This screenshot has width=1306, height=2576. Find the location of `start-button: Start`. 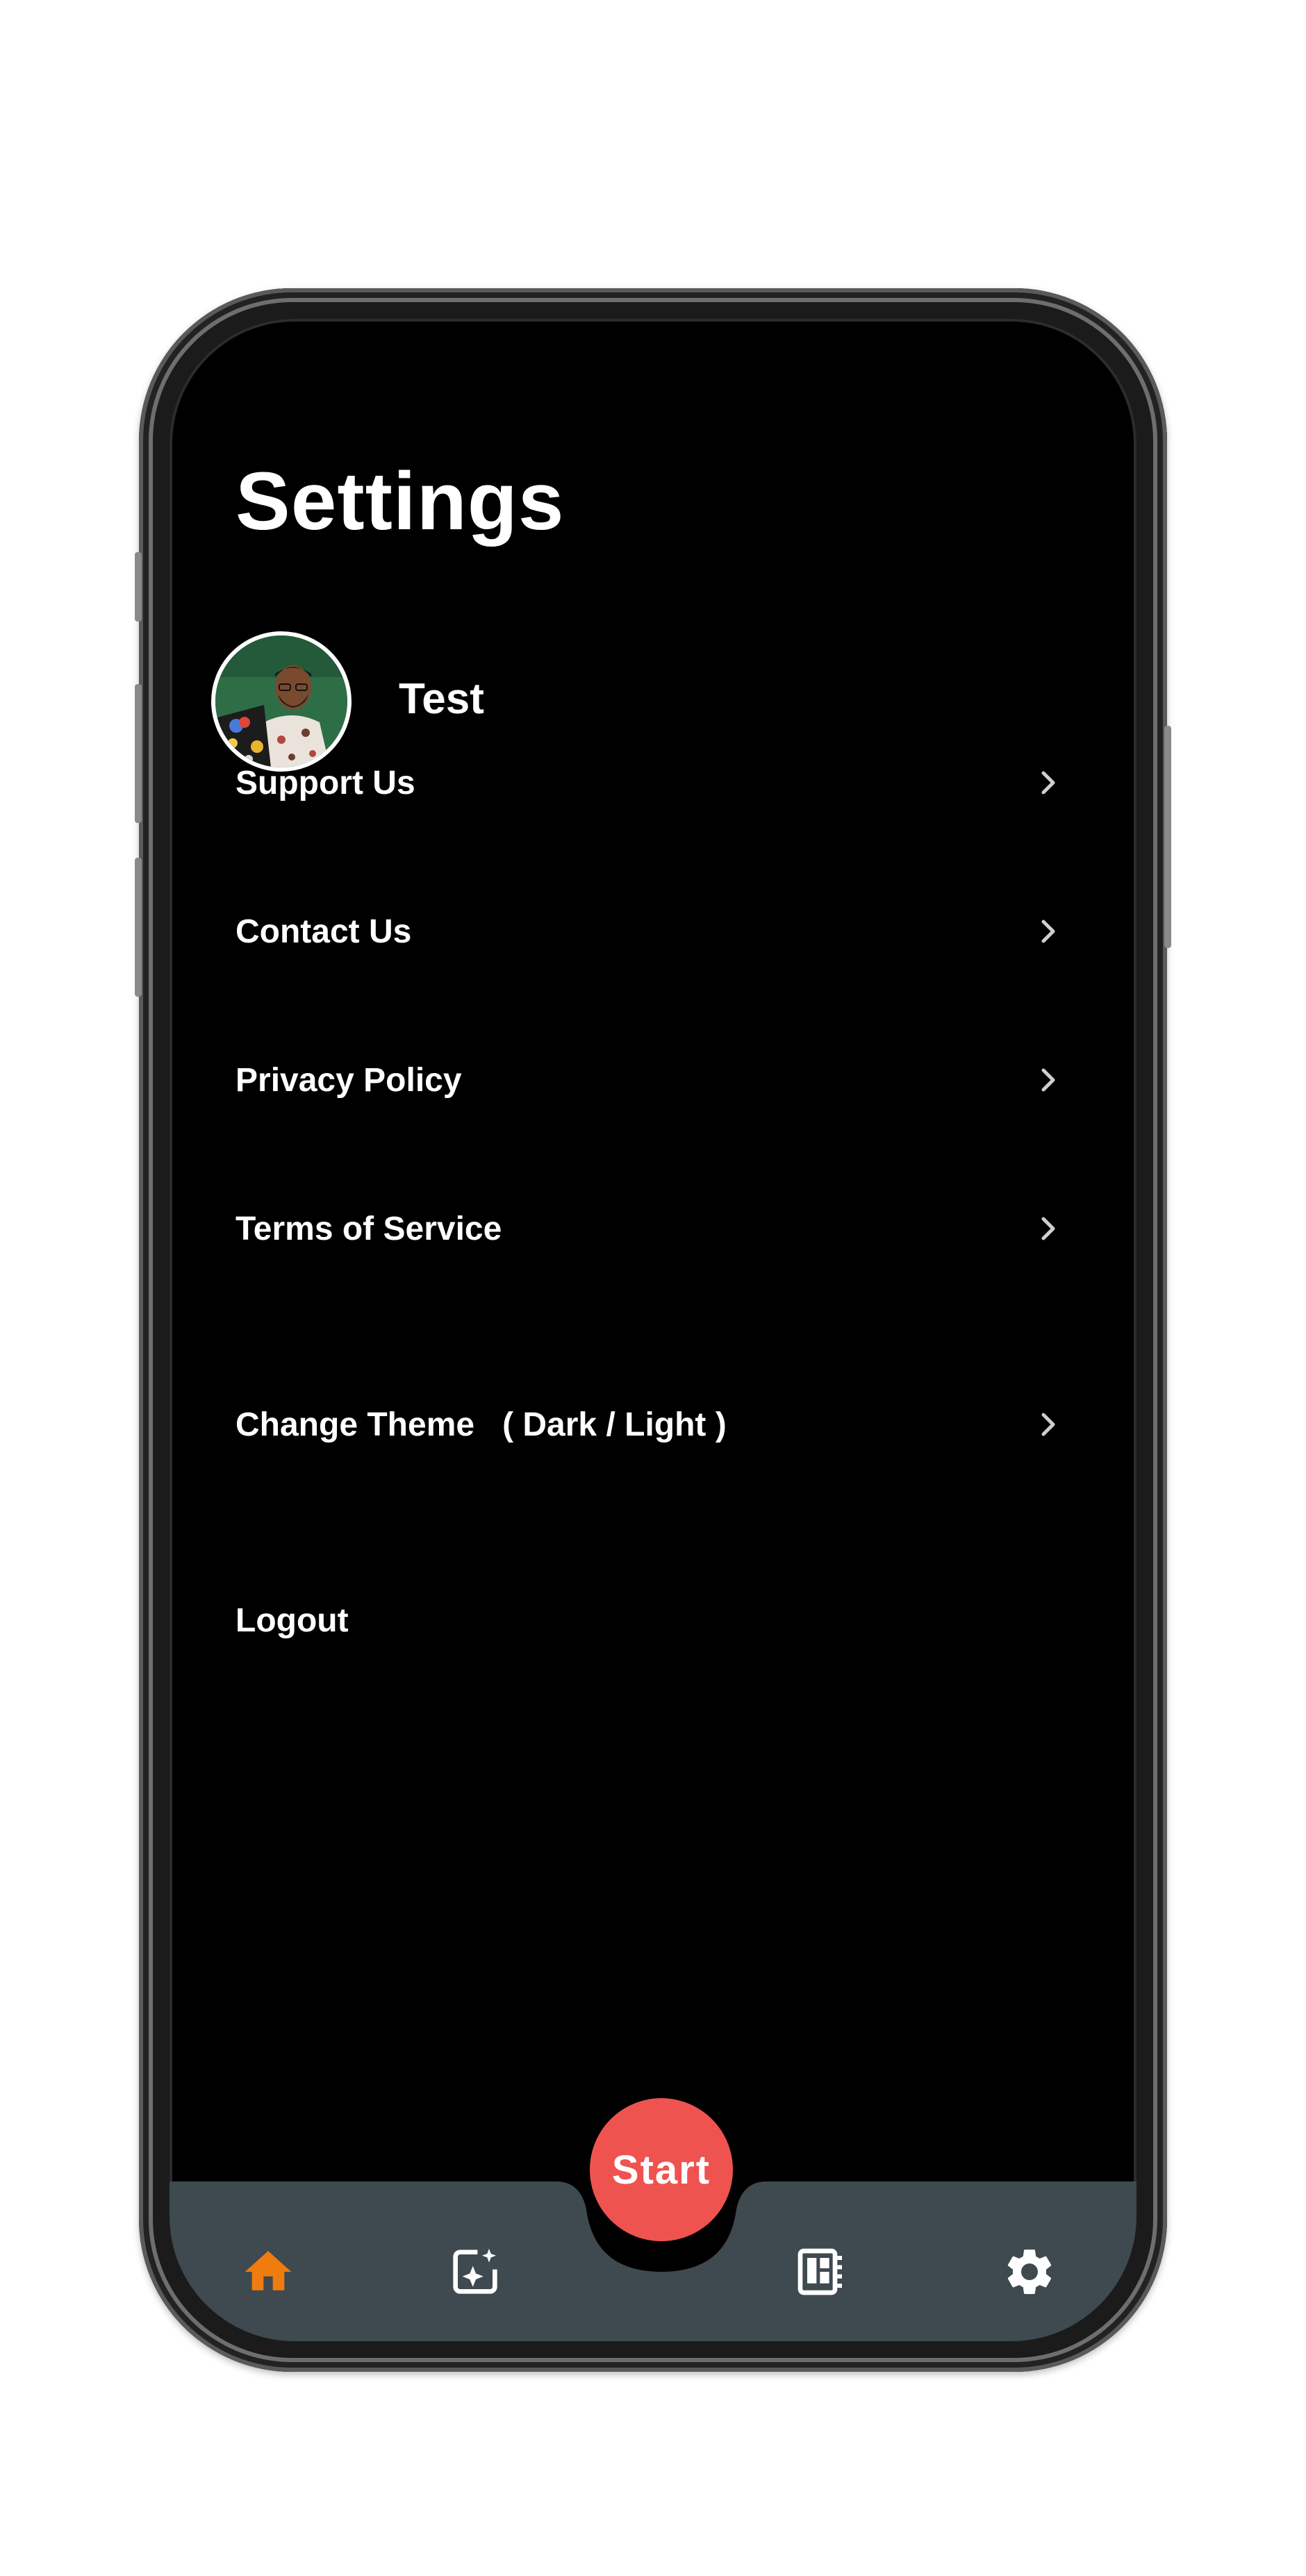

start-button: Start is located at coordinates (661, 2169).